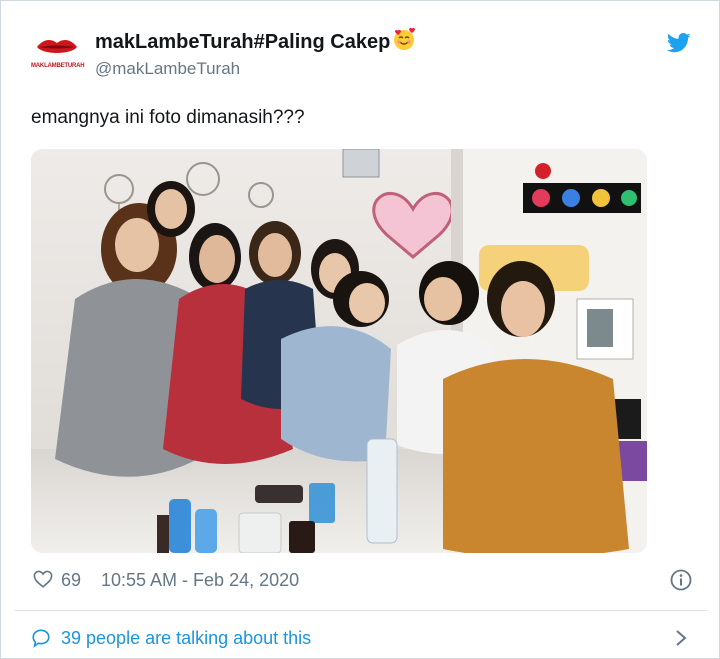  What do you see at coordinates (71, 580) in the screenshot?
I see `like-count: 69` at bounding box center [71, 580].